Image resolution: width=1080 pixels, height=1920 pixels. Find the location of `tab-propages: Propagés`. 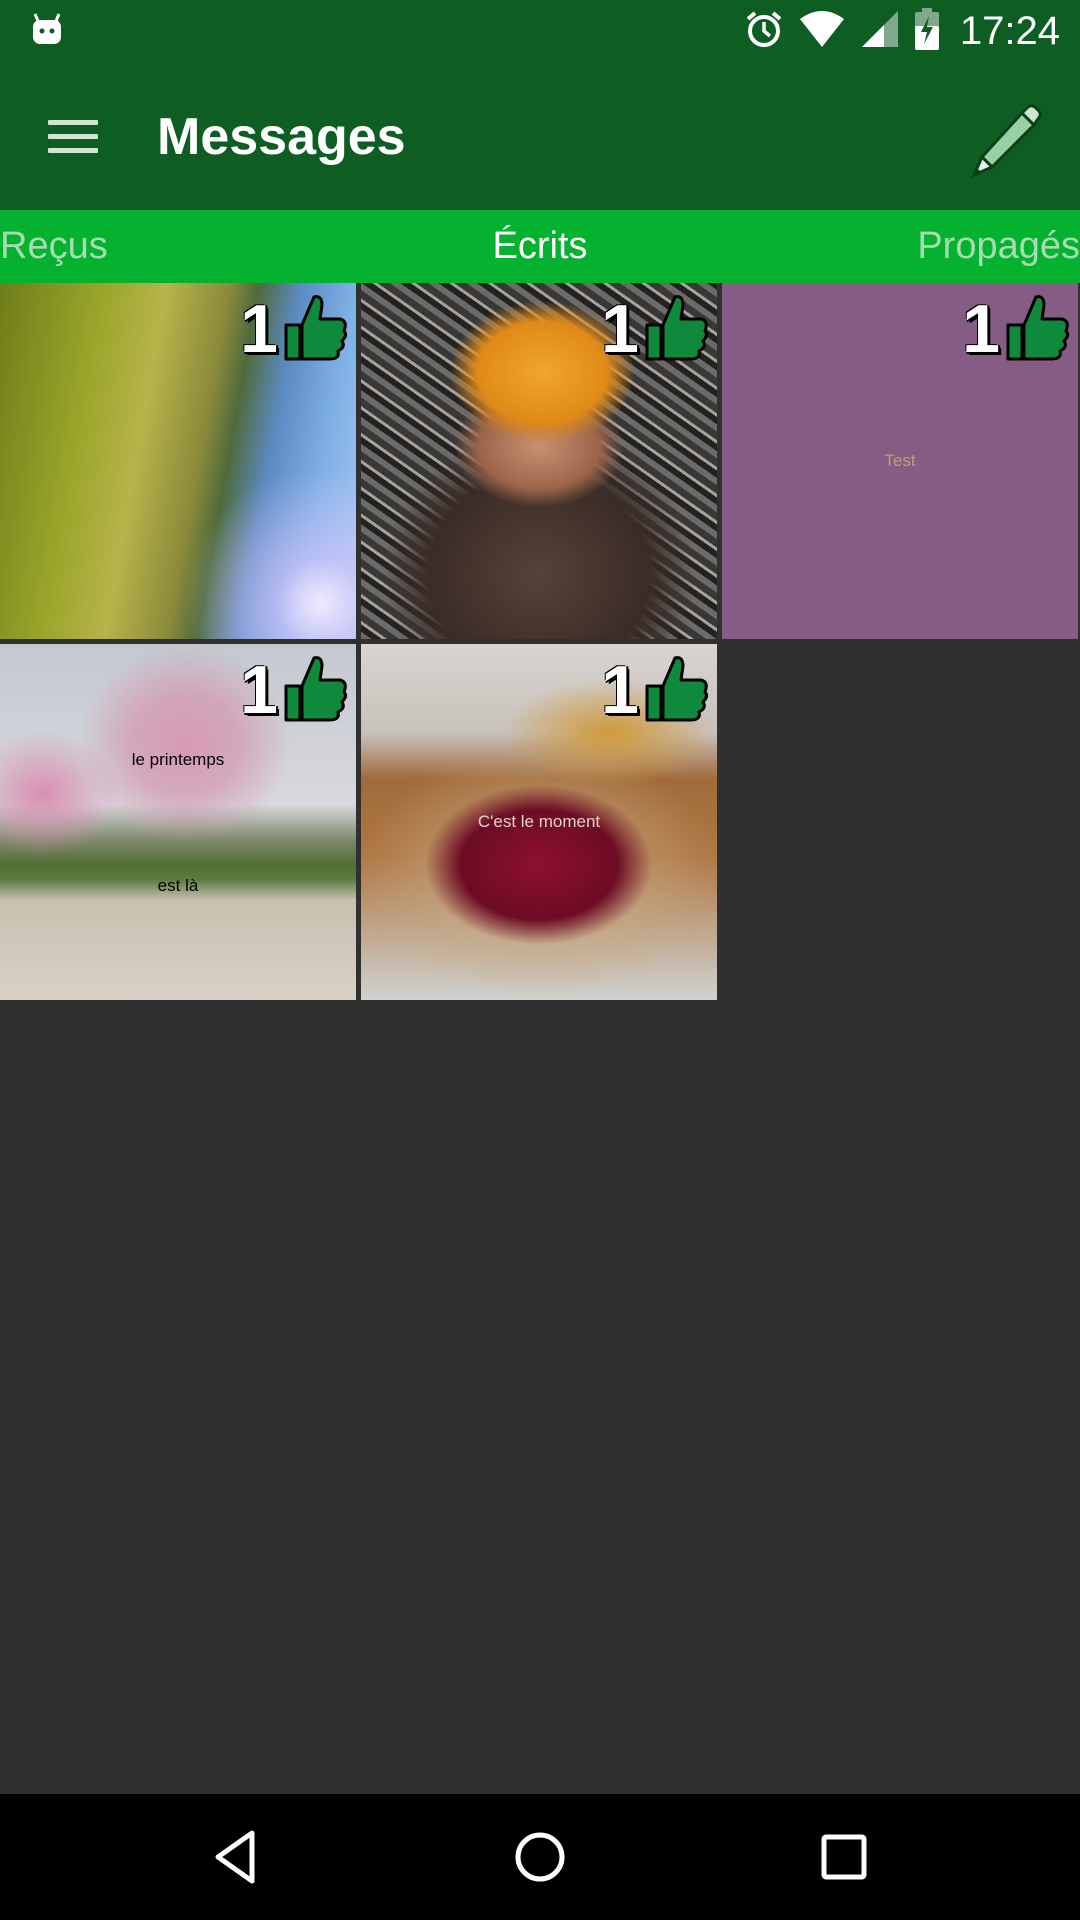

tab-propages: Propagés is located at coordinates (998, 246).